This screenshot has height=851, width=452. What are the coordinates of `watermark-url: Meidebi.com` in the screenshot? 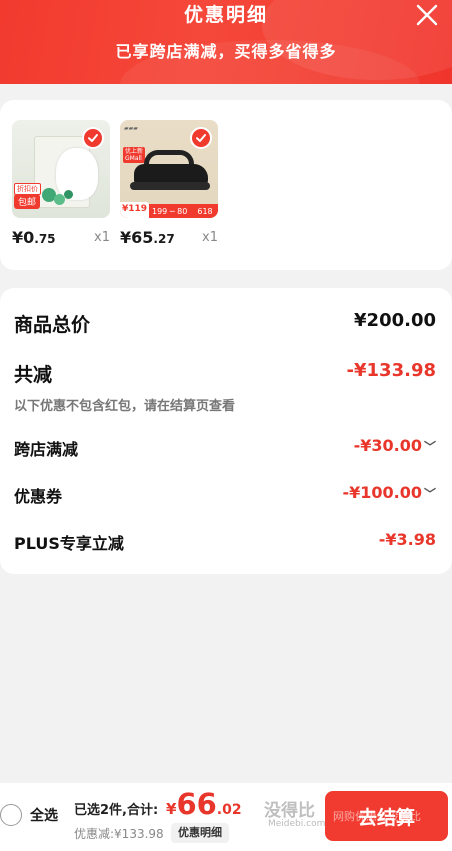 It's located at (297, 824).